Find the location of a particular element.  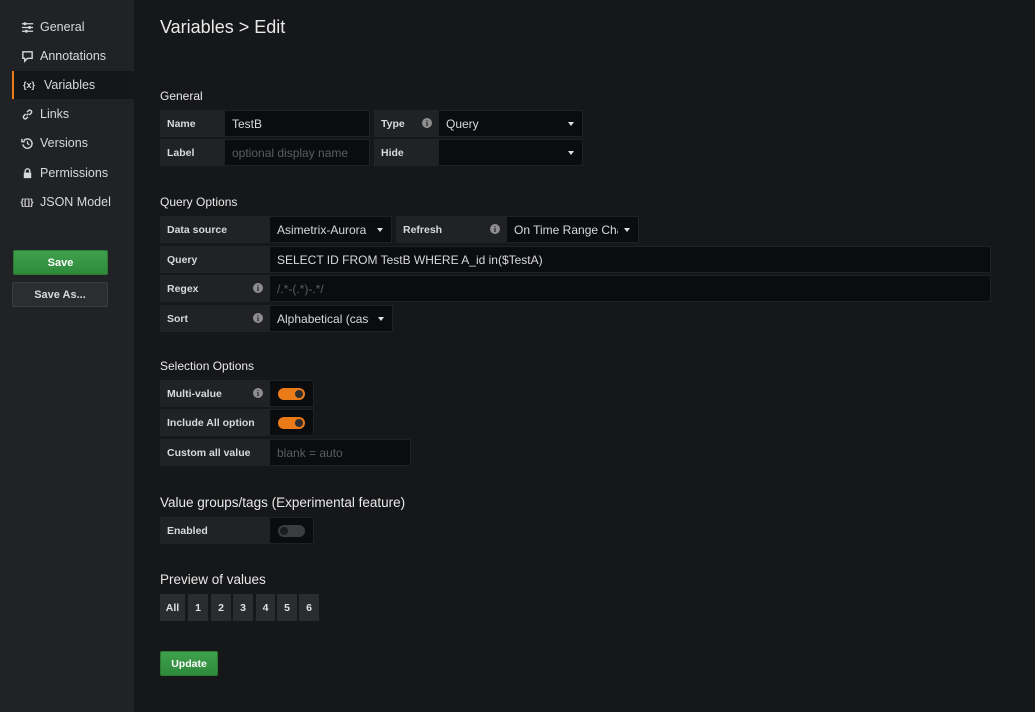

multi-value-toggle is located at coordinates (291, 394).